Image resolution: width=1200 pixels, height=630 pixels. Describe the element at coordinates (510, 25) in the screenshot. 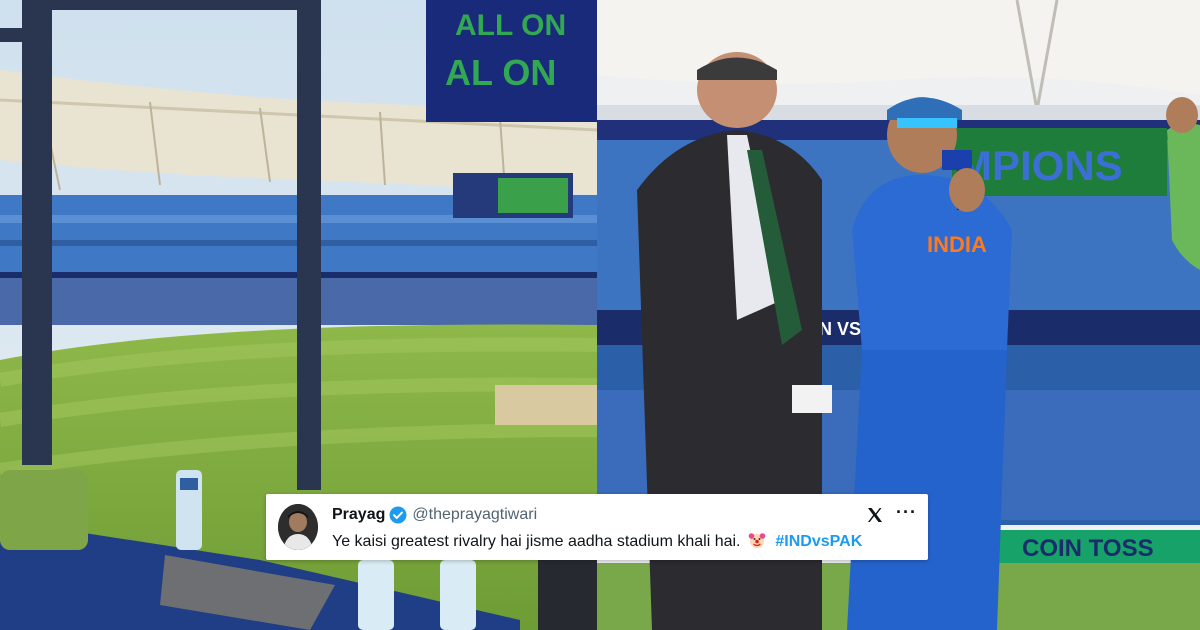

I see `tv-screen-text: ALL ON` at that location.